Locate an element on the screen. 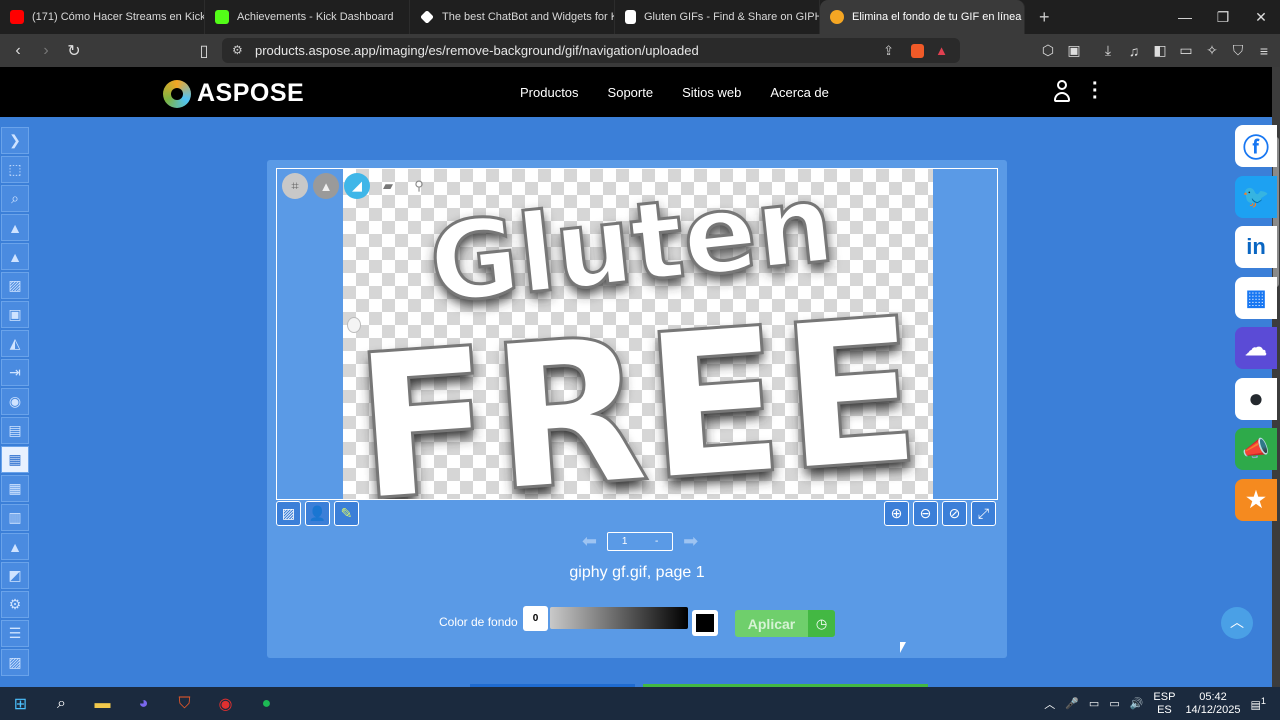 The width and height of the screenshot is (1280, 720). prev-page-icon: ⬅ is located at coordinates (589, 541).